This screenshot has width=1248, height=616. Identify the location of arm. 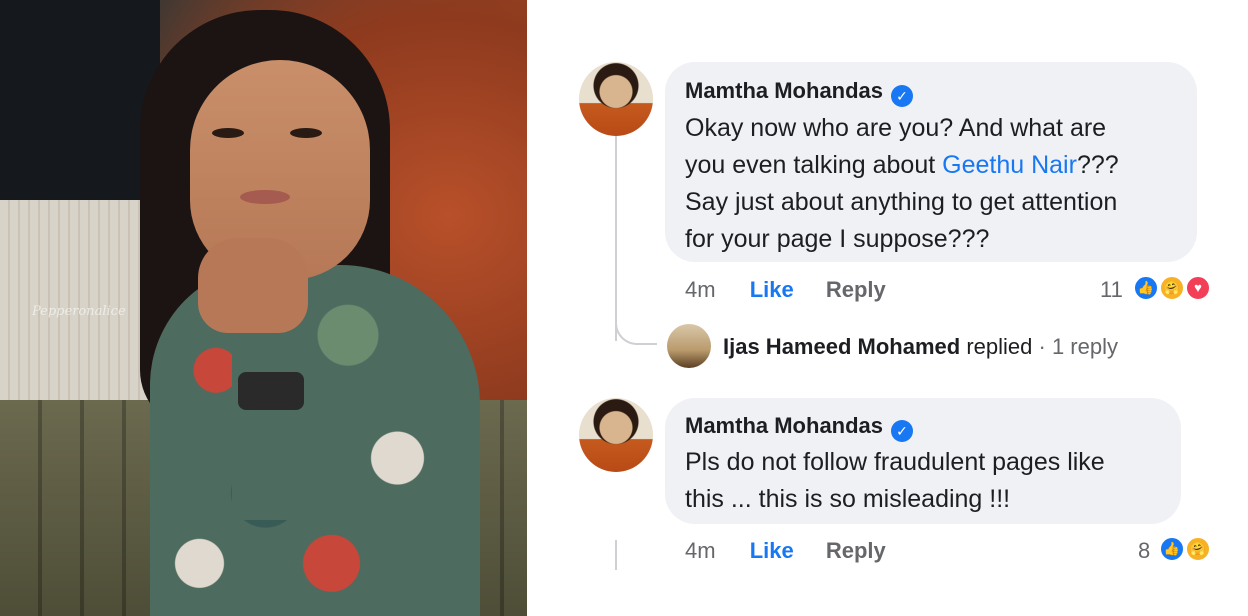
(267, 420).